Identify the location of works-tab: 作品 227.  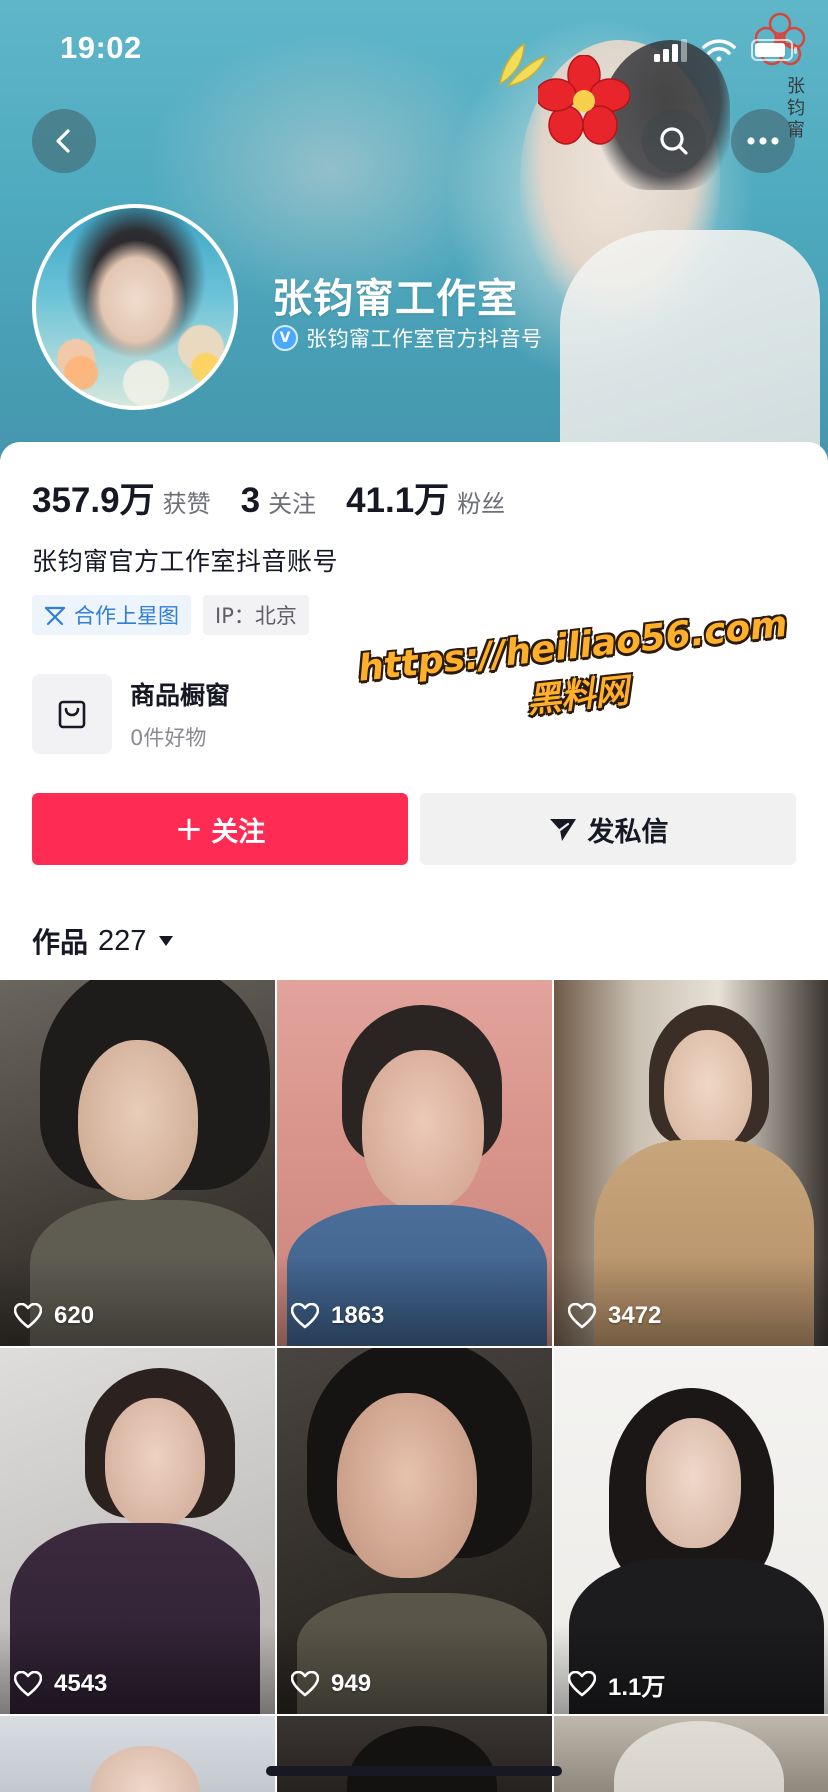
(103, 941).